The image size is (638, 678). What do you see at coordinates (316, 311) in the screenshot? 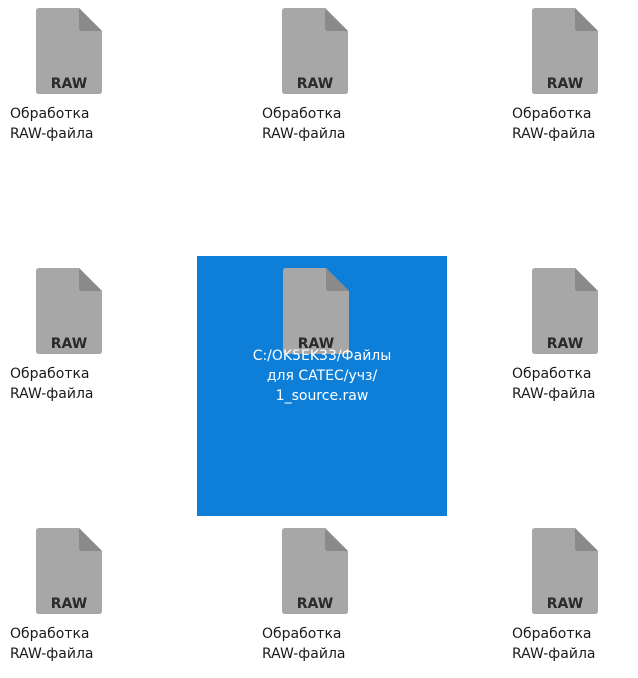
I see `raw-file-icon-selected: RAW` at bounding box center [316, 311].